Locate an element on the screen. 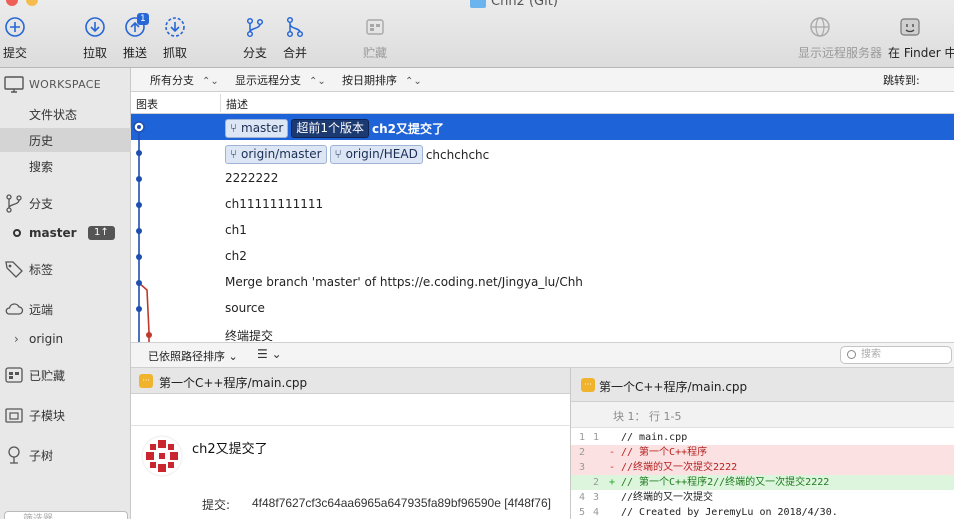 The image size is (954, 519). stash-button: 贮藏 is located at coordinates (375, 38).